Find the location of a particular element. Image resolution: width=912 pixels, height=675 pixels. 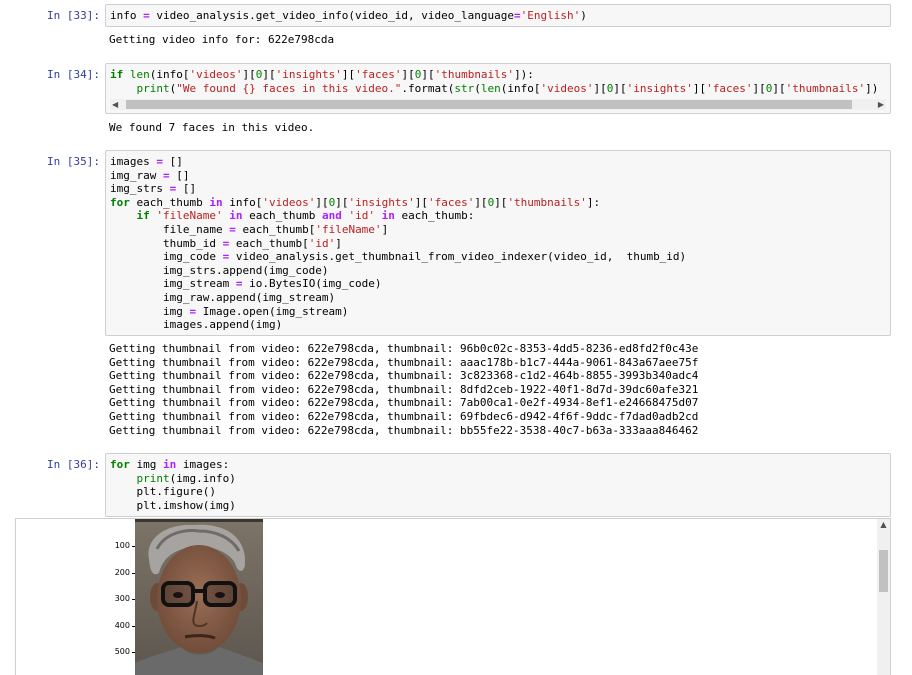

code-token: plt.figure() is located at coordinates (163, 492).